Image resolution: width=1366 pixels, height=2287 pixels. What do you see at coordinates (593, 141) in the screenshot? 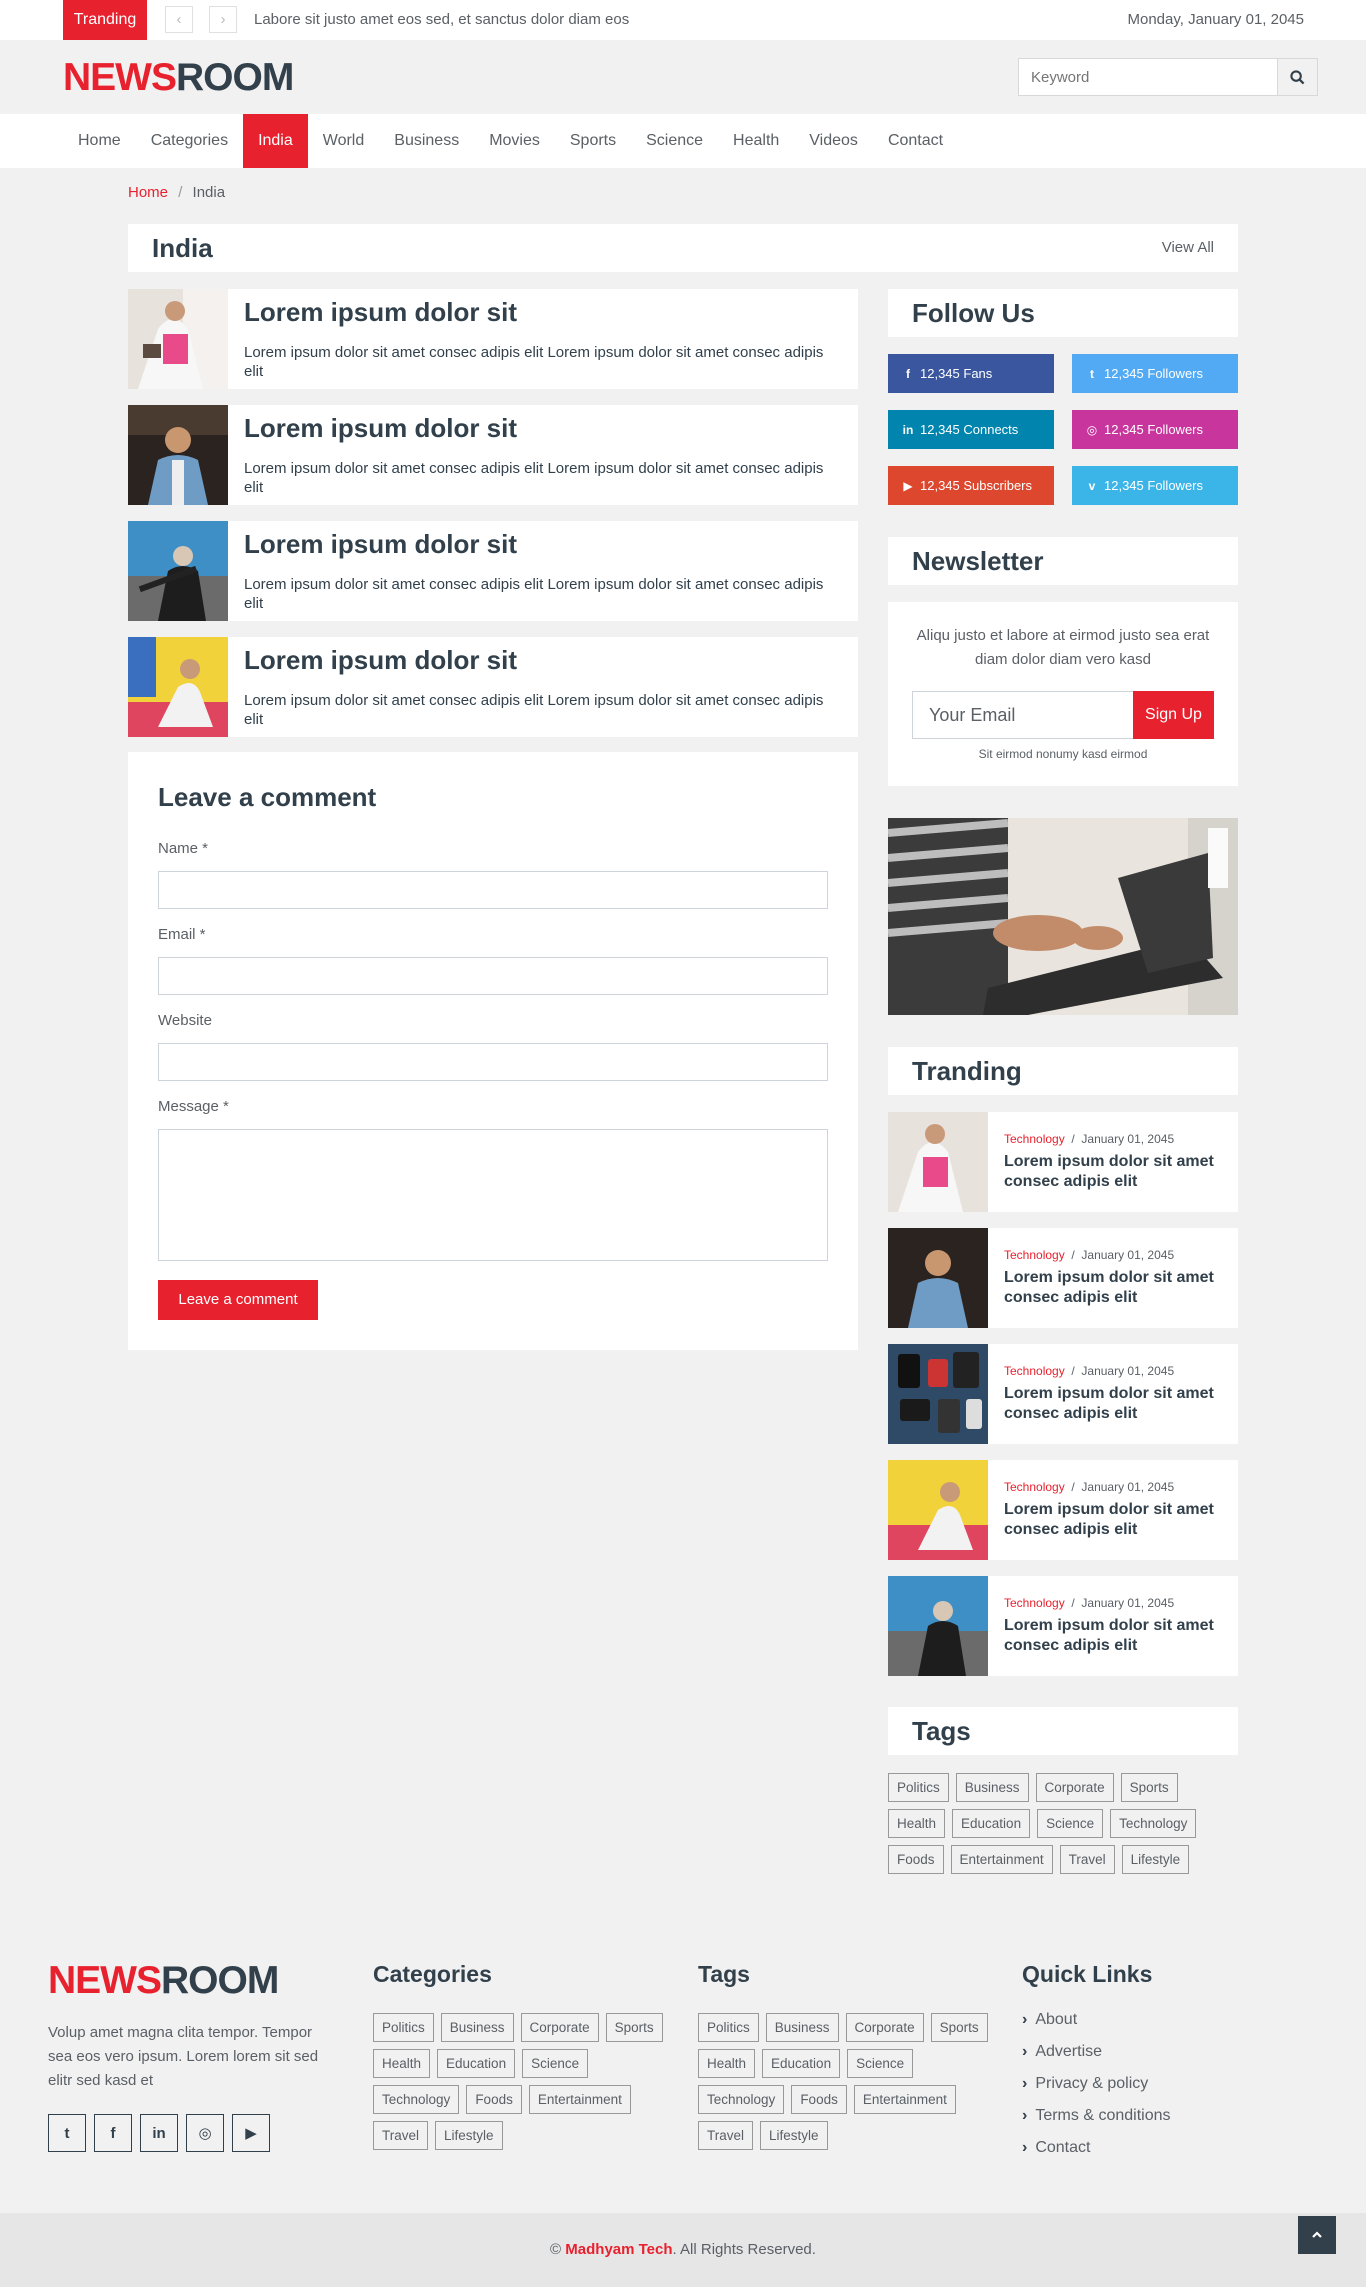
I see `nav-item-sports: Sports` at bounding box center [593, 141].